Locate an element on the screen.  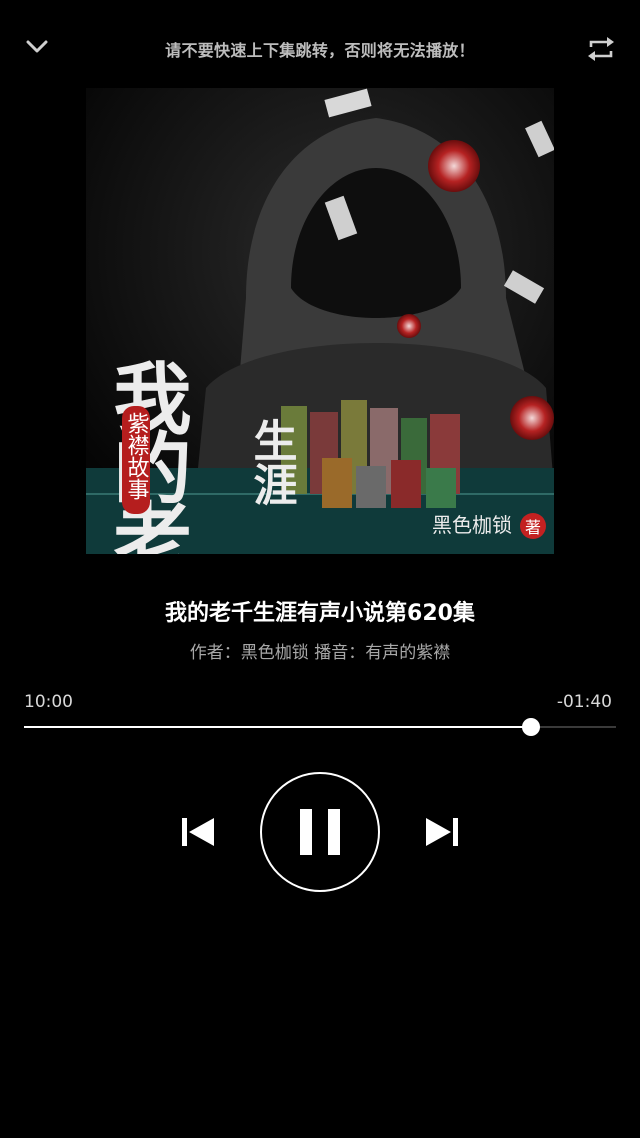
track-title: 我的老千生涯有声小说第620集 is located at coordinates (320, 613).